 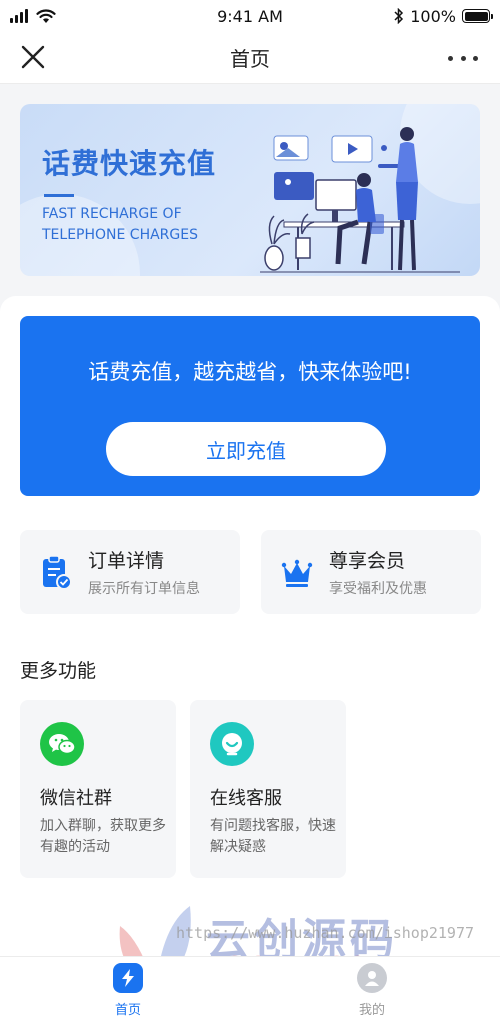 I want to click on order-details-title: 订单详情, so click(x=126, y=561).